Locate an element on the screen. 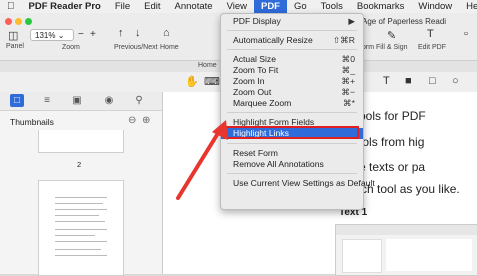 The width and height of the screenshot is (477, 276). menu-item-zoom-out: Zoom Out ⌘− is located at coordinates (292, 92).